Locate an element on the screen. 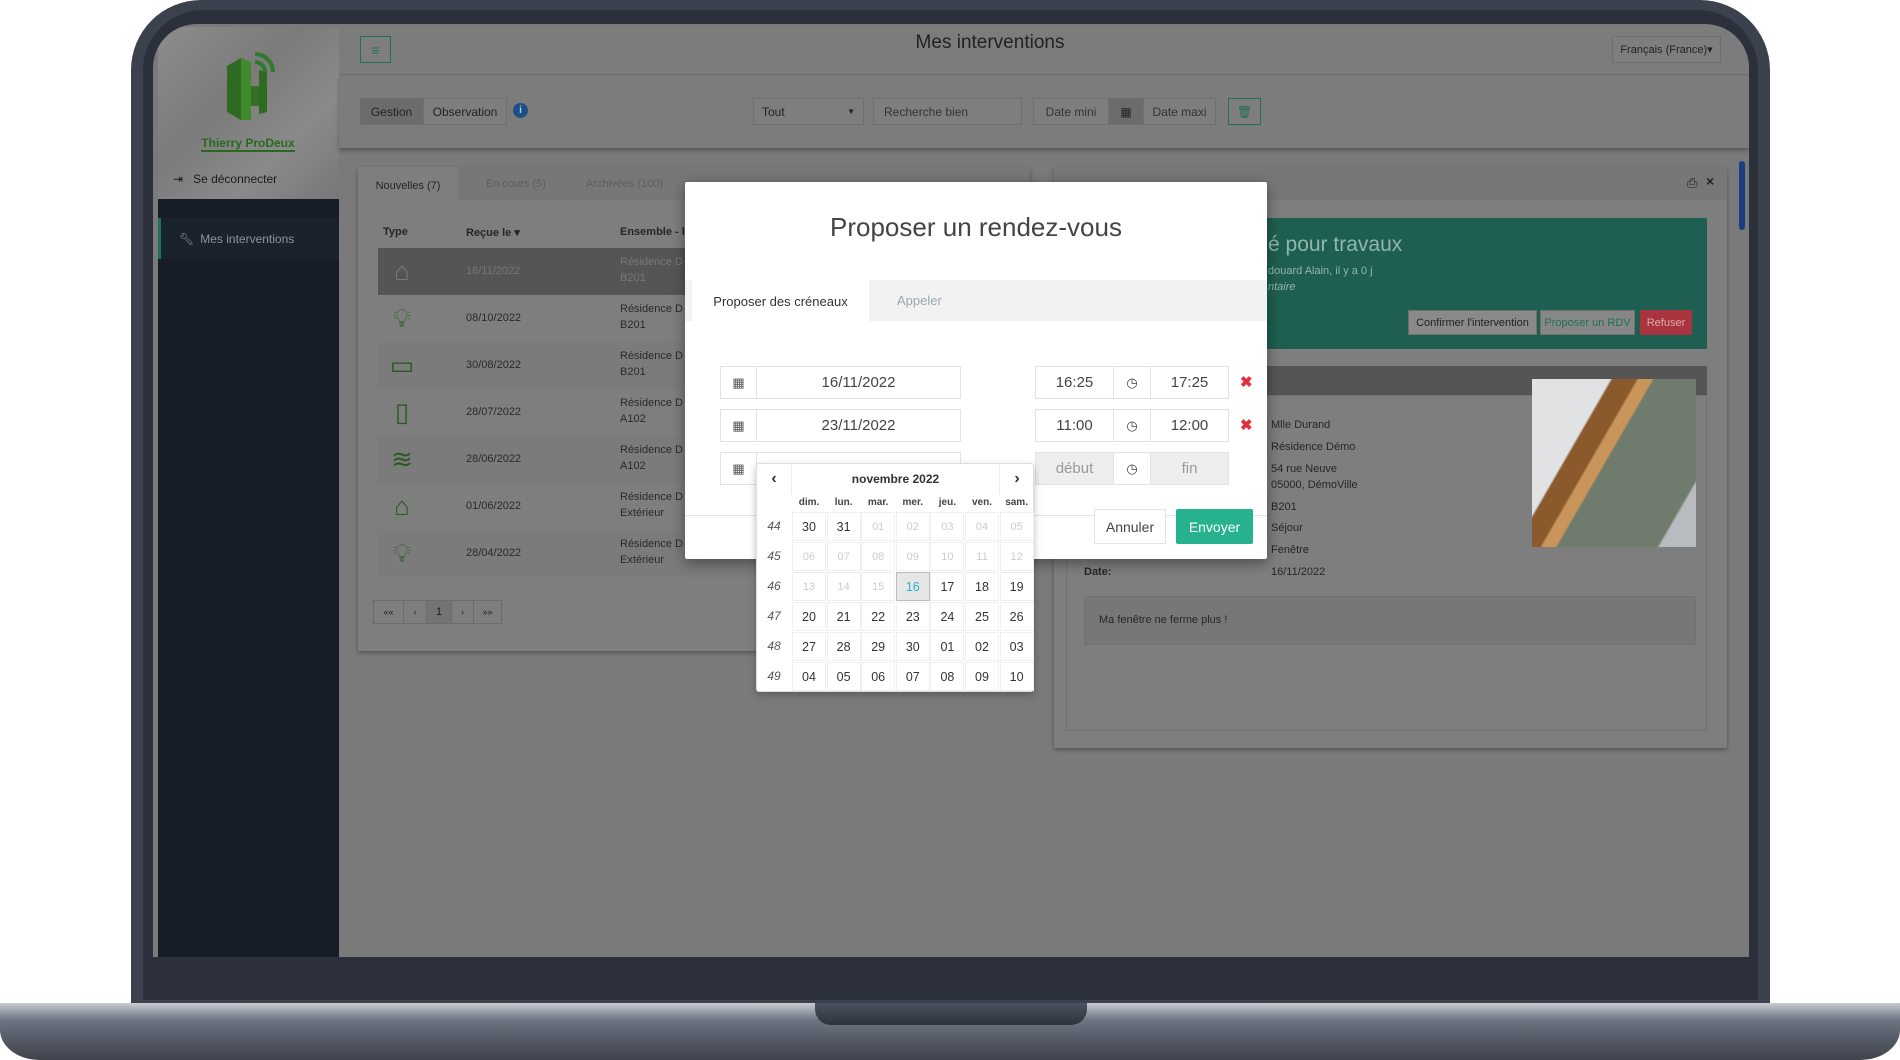 This screenshot has width=1900, height=1060. first-page-button: «« is located at coordinates (389, 612).